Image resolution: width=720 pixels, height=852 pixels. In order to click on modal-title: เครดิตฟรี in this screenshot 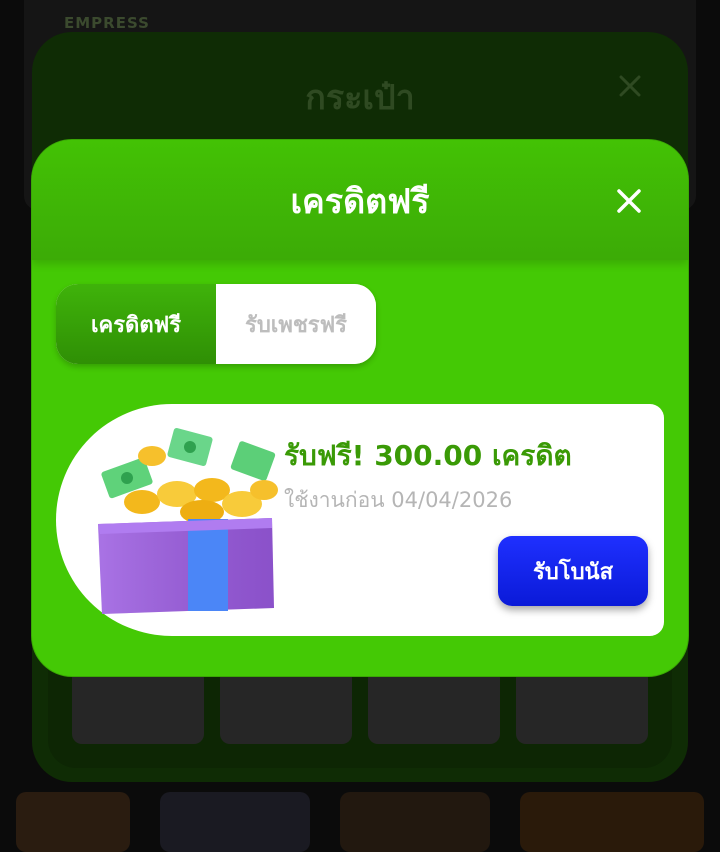, I will do `click(360, 202)`.